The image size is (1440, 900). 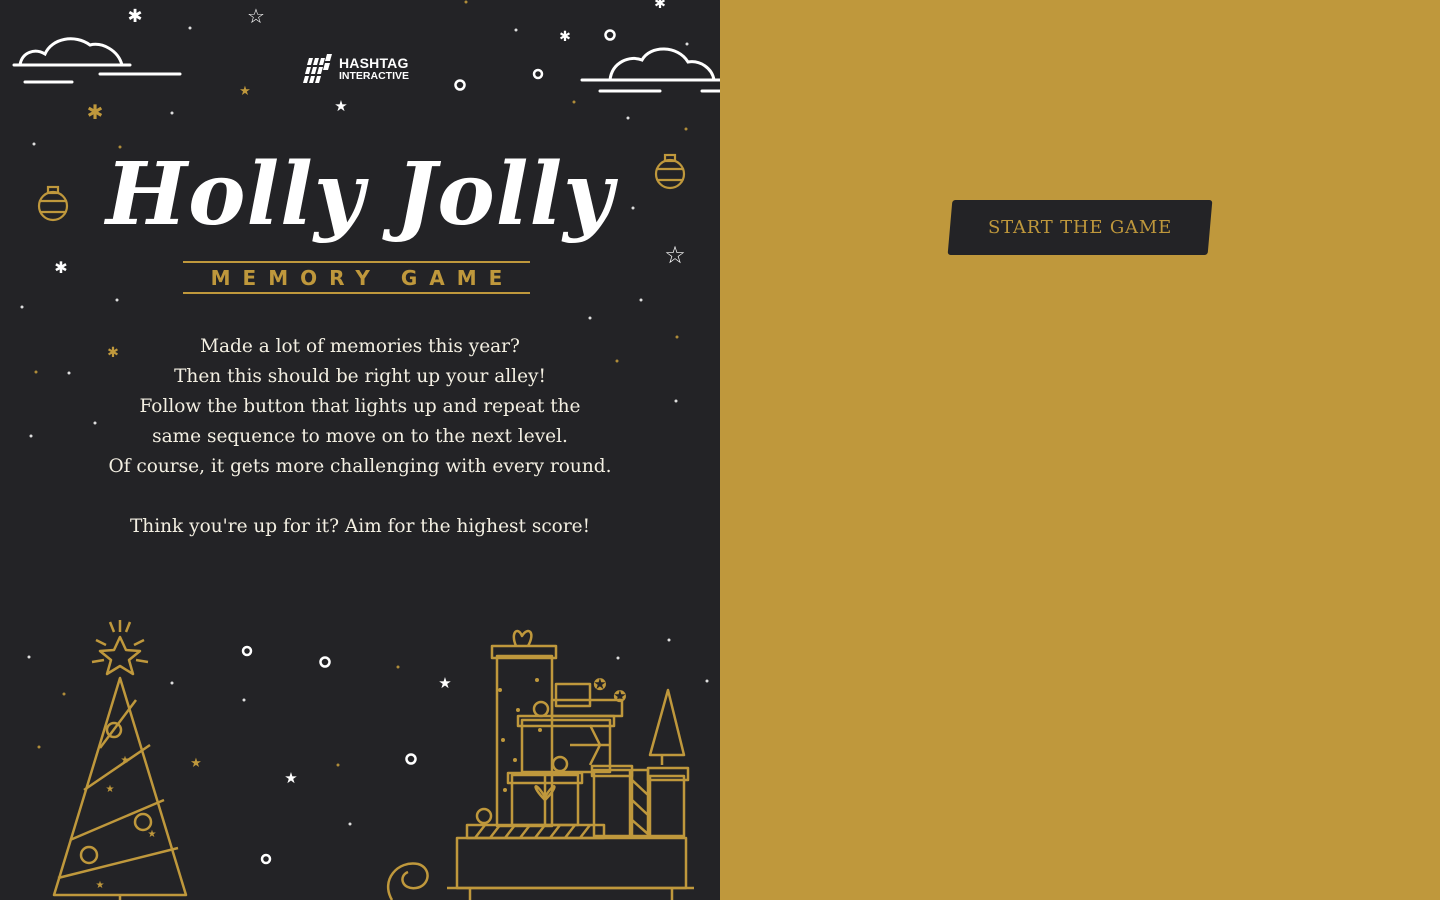 What do you see at coordinates (374, 76) in the screenshot?
I see `brand-subtitle: INTERACTIVE` at bounding box center [374, 76].